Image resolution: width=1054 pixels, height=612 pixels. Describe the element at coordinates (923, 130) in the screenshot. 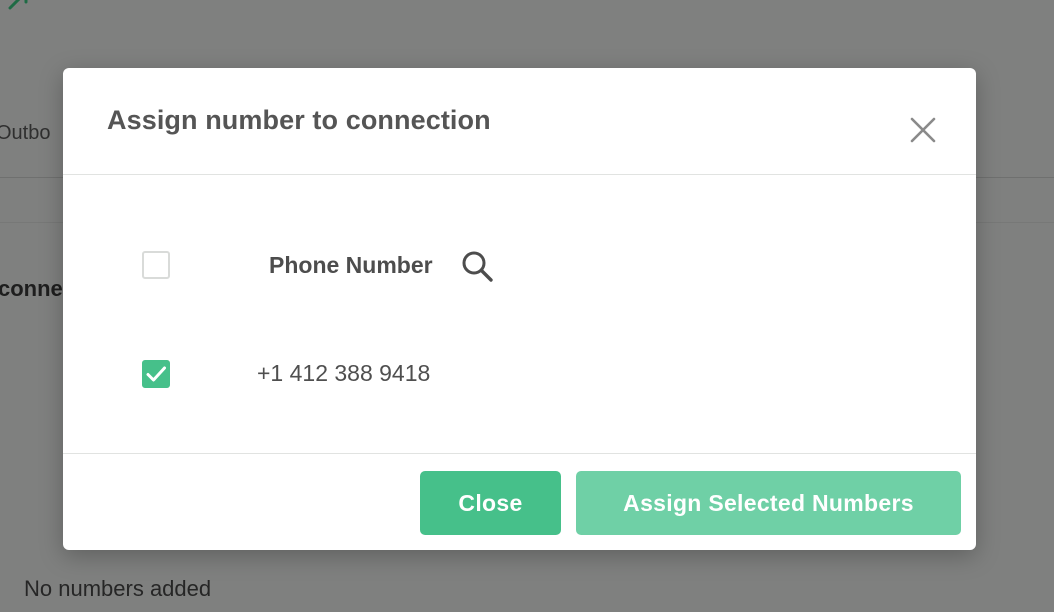

I see `close-icon` at that location.